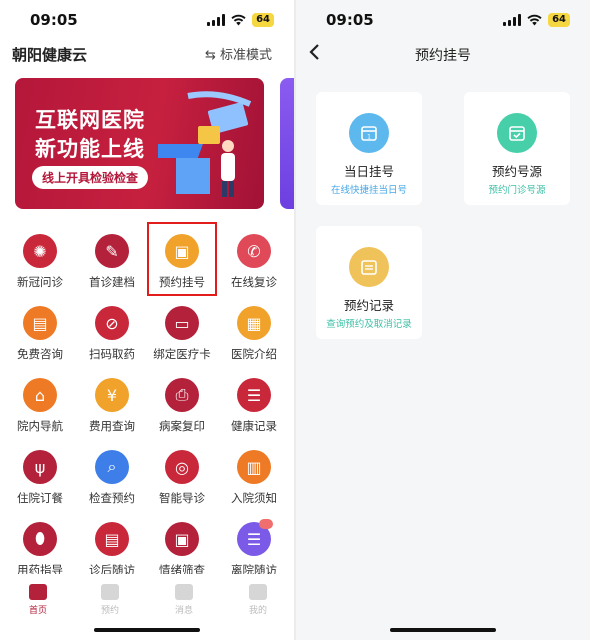  What do you see at coordinates (40, 251) in the screenshot?
I see `virus-icon: ✺` at bounding box center [40, 251].